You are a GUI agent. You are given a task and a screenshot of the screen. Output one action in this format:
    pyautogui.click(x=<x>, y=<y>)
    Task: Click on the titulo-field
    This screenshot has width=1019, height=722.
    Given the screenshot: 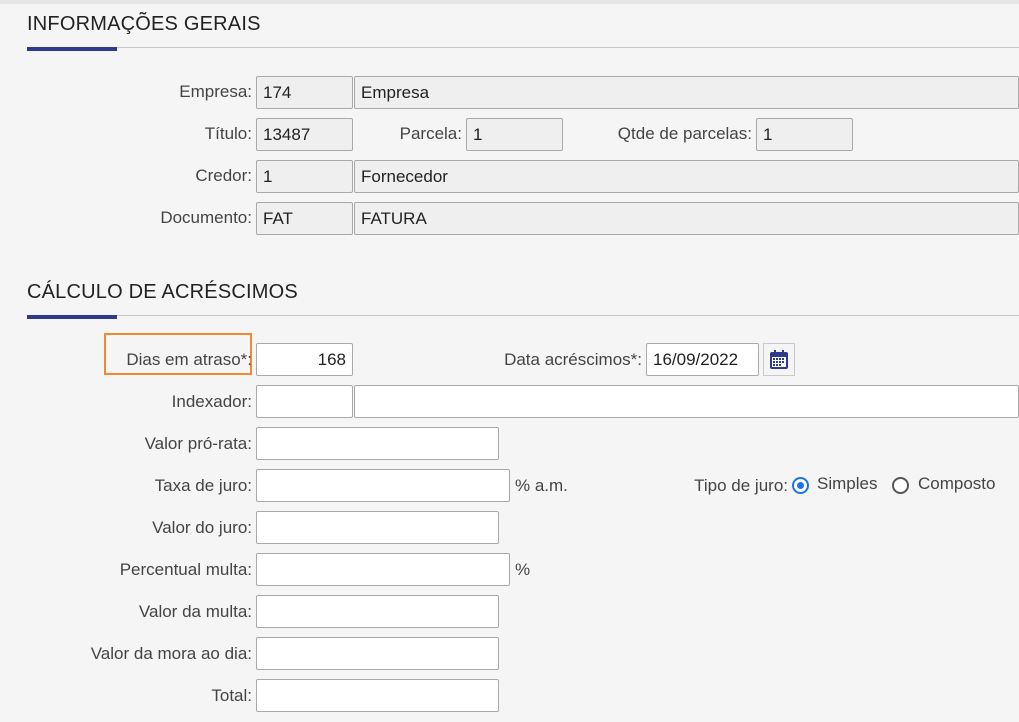 What is the action you would take?
    pyautogui.click(x=304, y=134)
    